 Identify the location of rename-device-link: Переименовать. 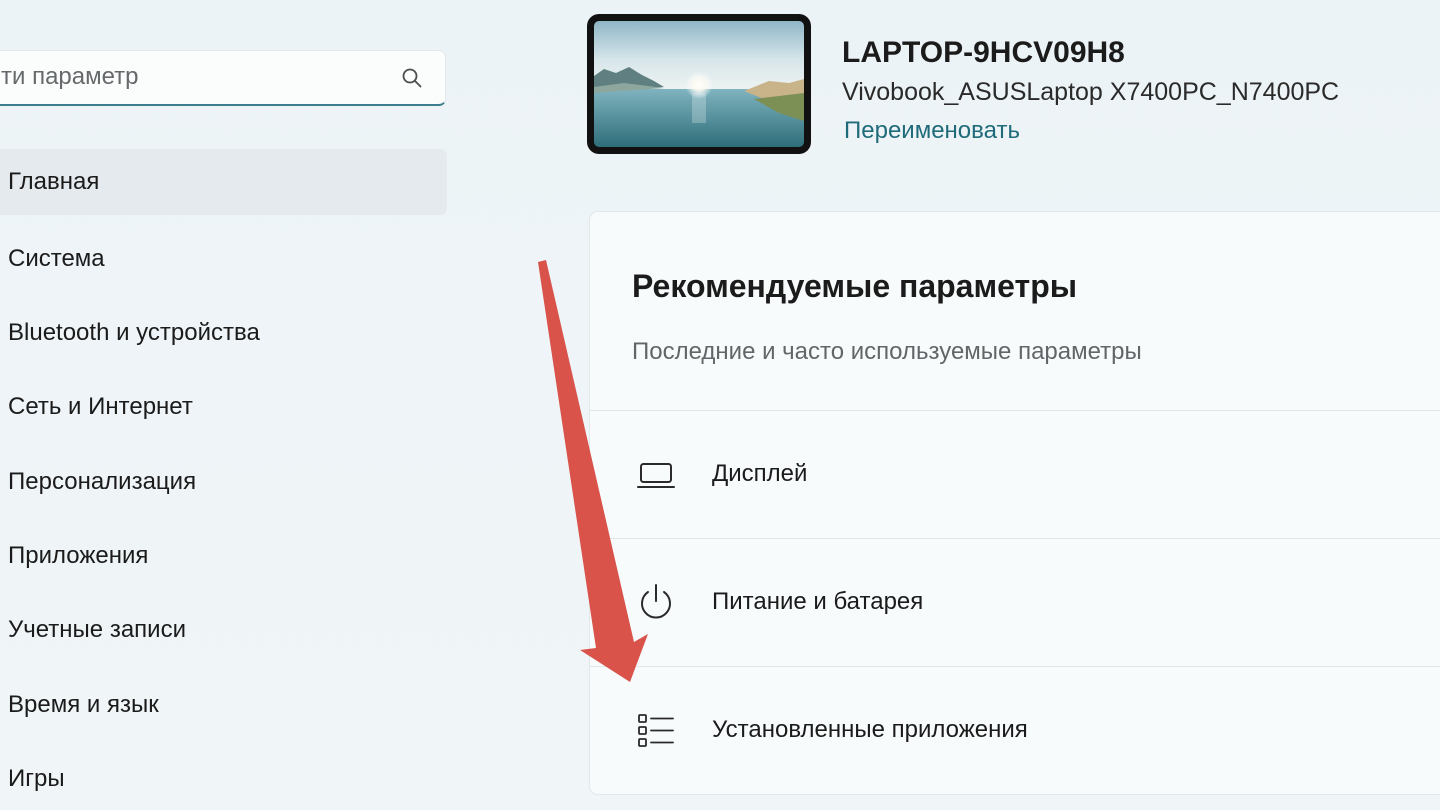
(932, 131).